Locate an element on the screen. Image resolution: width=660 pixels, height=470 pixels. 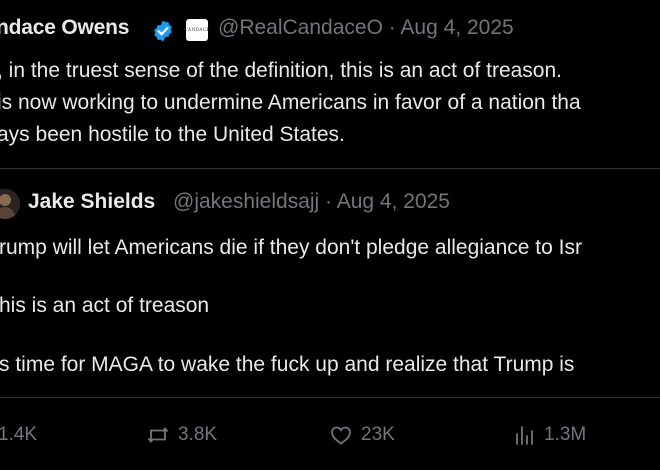
verified-badge-icon is located at coordinates (163, 31).